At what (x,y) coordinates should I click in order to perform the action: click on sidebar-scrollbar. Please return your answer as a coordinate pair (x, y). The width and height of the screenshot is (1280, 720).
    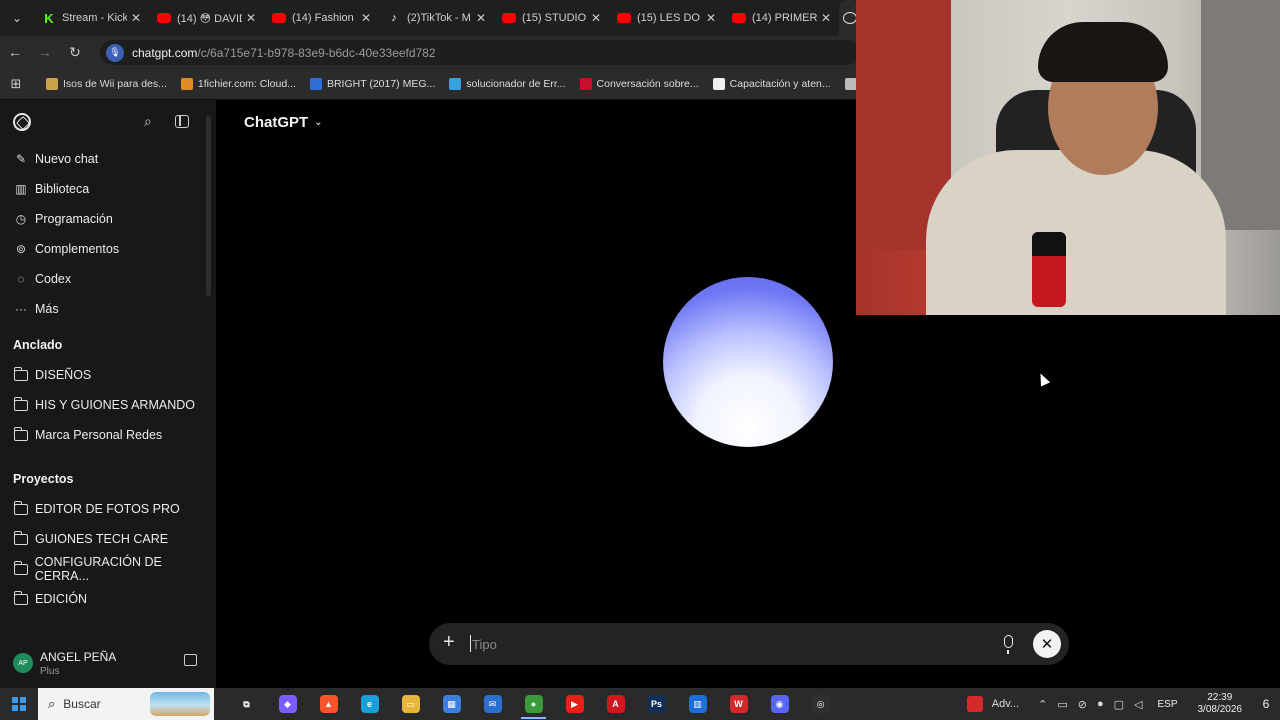
    Looking at the image, I should click on (208, 206).